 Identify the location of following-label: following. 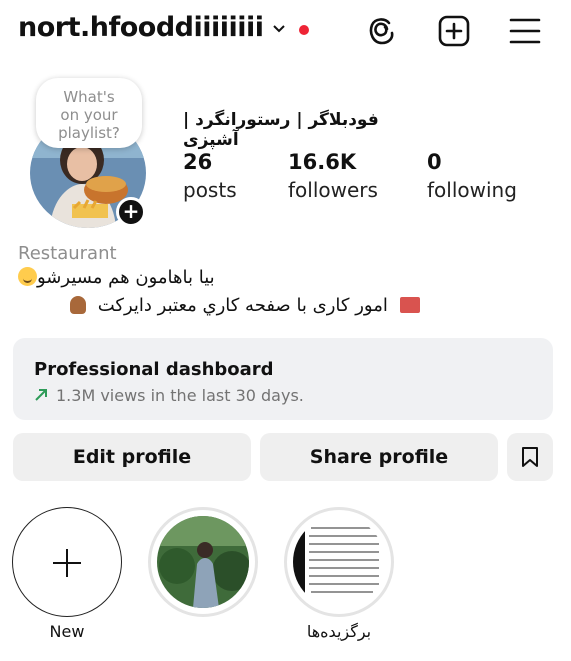
(472, 190).